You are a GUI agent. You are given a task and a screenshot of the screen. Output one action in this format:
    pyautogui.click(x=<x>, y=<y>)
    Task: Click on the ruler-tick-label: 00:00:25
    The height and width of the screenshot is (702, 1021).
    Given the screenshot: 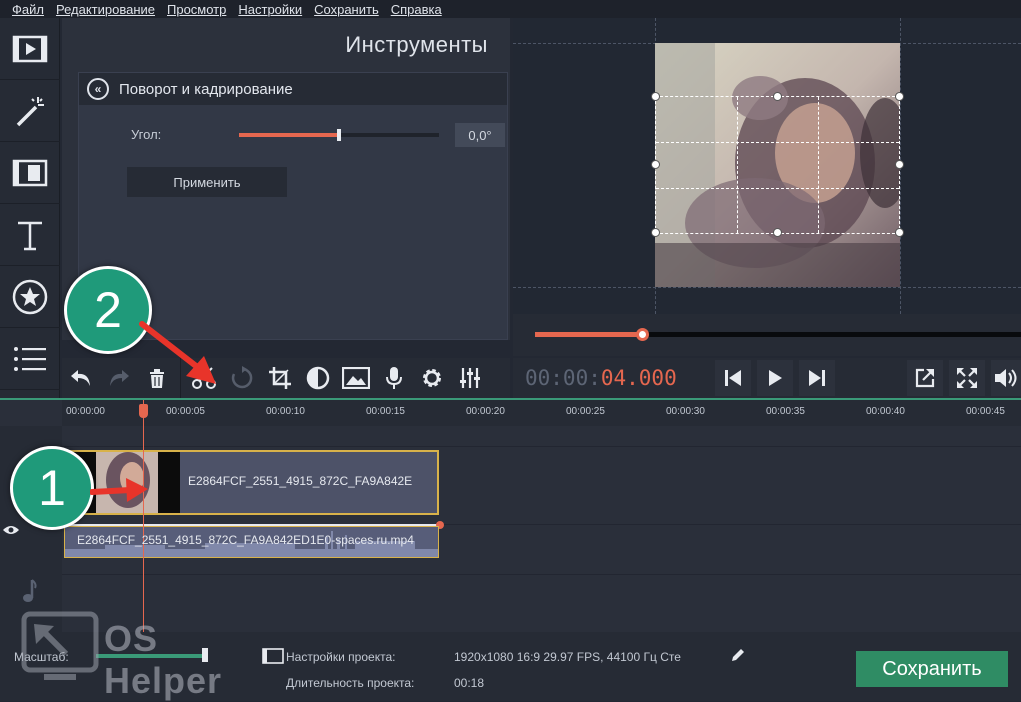 What is the action you would take?
    pyautogui.click(x=585, y=411)
    